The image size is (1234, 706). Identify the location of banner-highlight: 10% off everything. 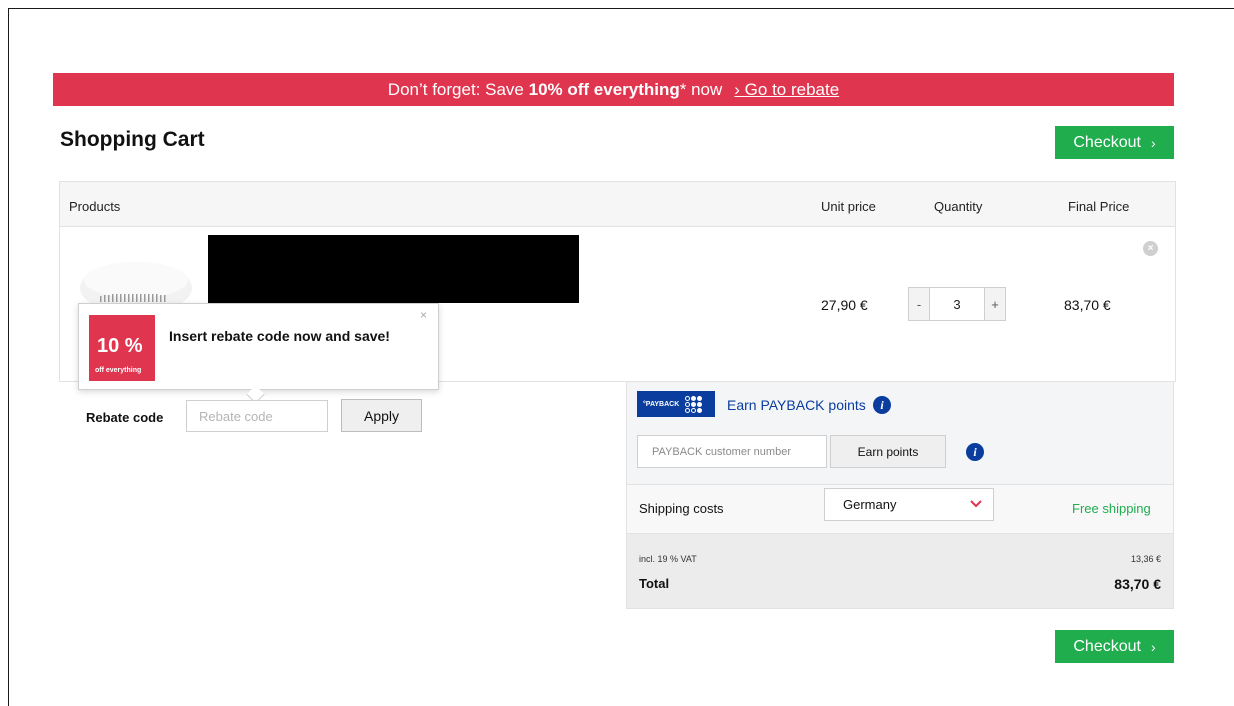
(604, 89).